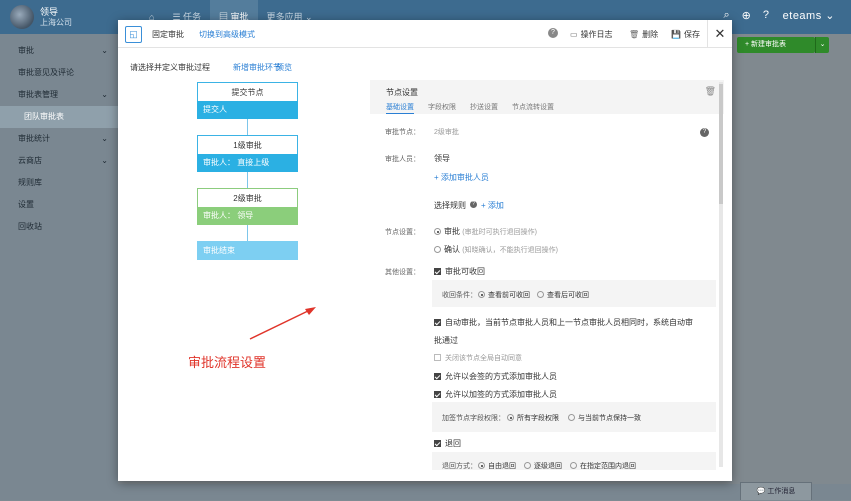  Describe the element at coordinates (247, 127) in the screenshot. I see `flow-connector` at that location.